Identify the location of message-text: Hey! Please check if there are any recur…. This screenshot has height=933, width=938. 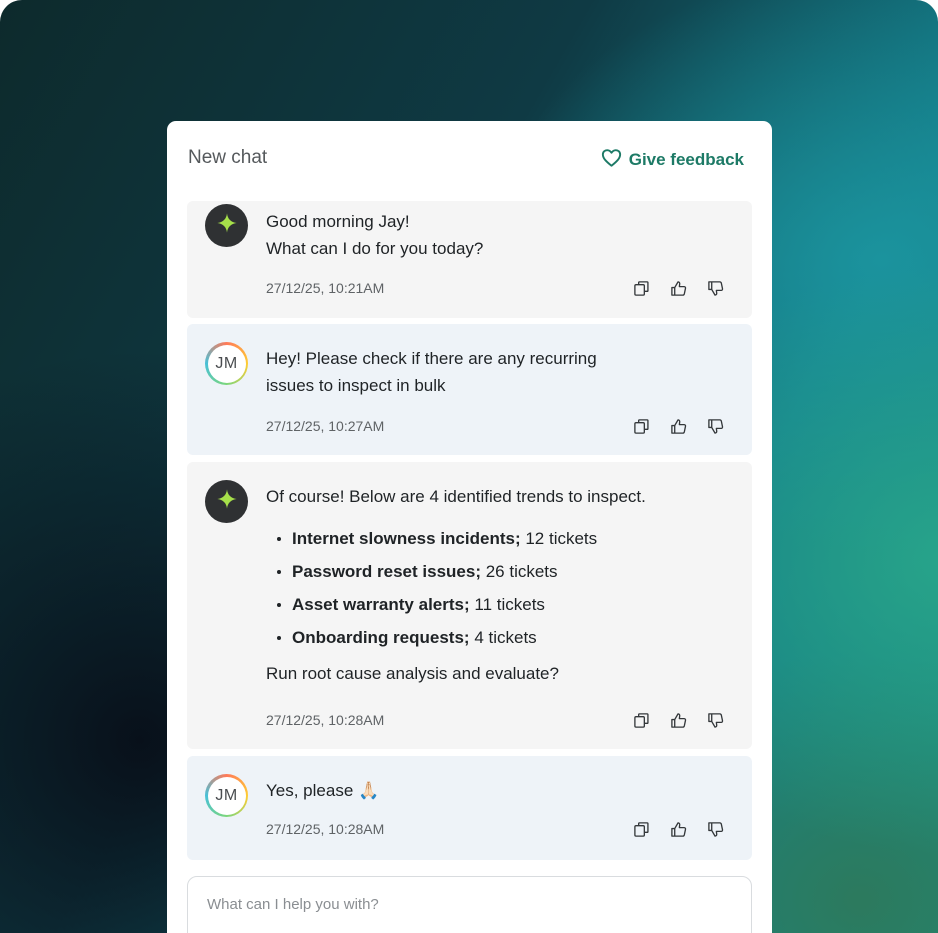
(431, 358).